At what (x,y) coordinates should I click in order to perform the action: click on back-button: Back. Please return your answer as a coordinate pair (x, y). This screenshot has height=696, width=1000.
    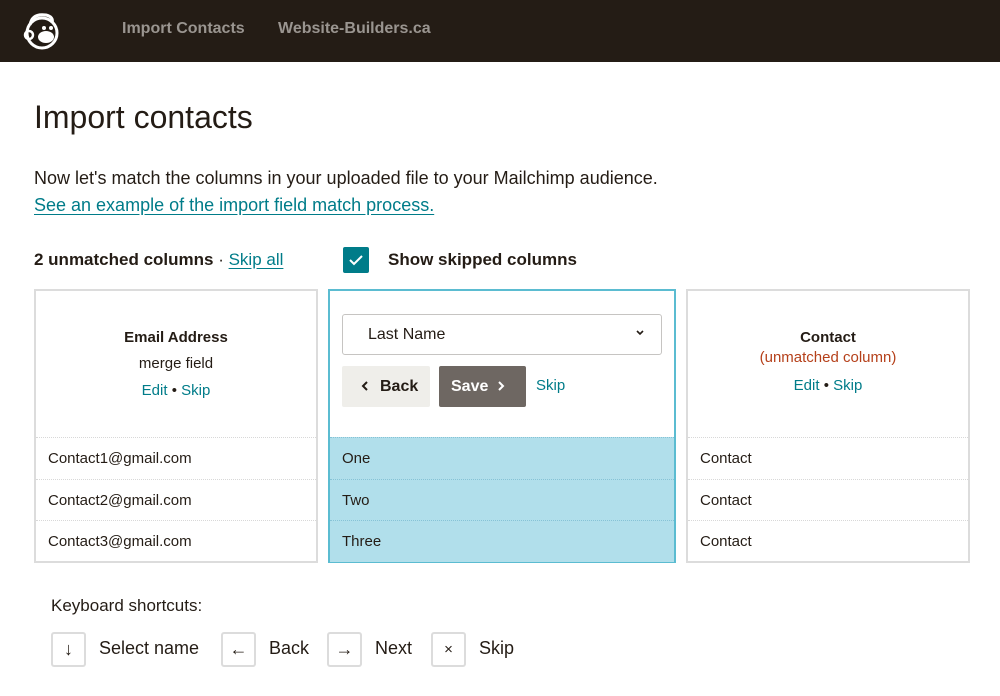
    Looking at the image, I should click on (386, 386).